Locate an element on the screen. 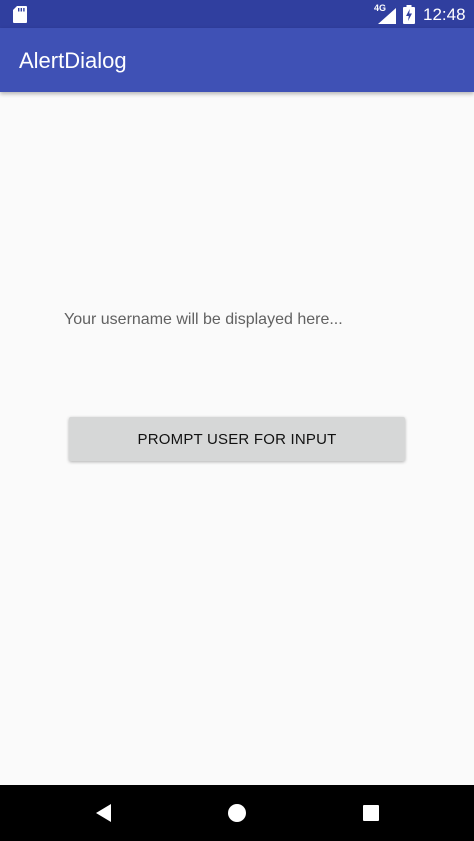  recent-apps-icon is located at coordinates (371, 813).